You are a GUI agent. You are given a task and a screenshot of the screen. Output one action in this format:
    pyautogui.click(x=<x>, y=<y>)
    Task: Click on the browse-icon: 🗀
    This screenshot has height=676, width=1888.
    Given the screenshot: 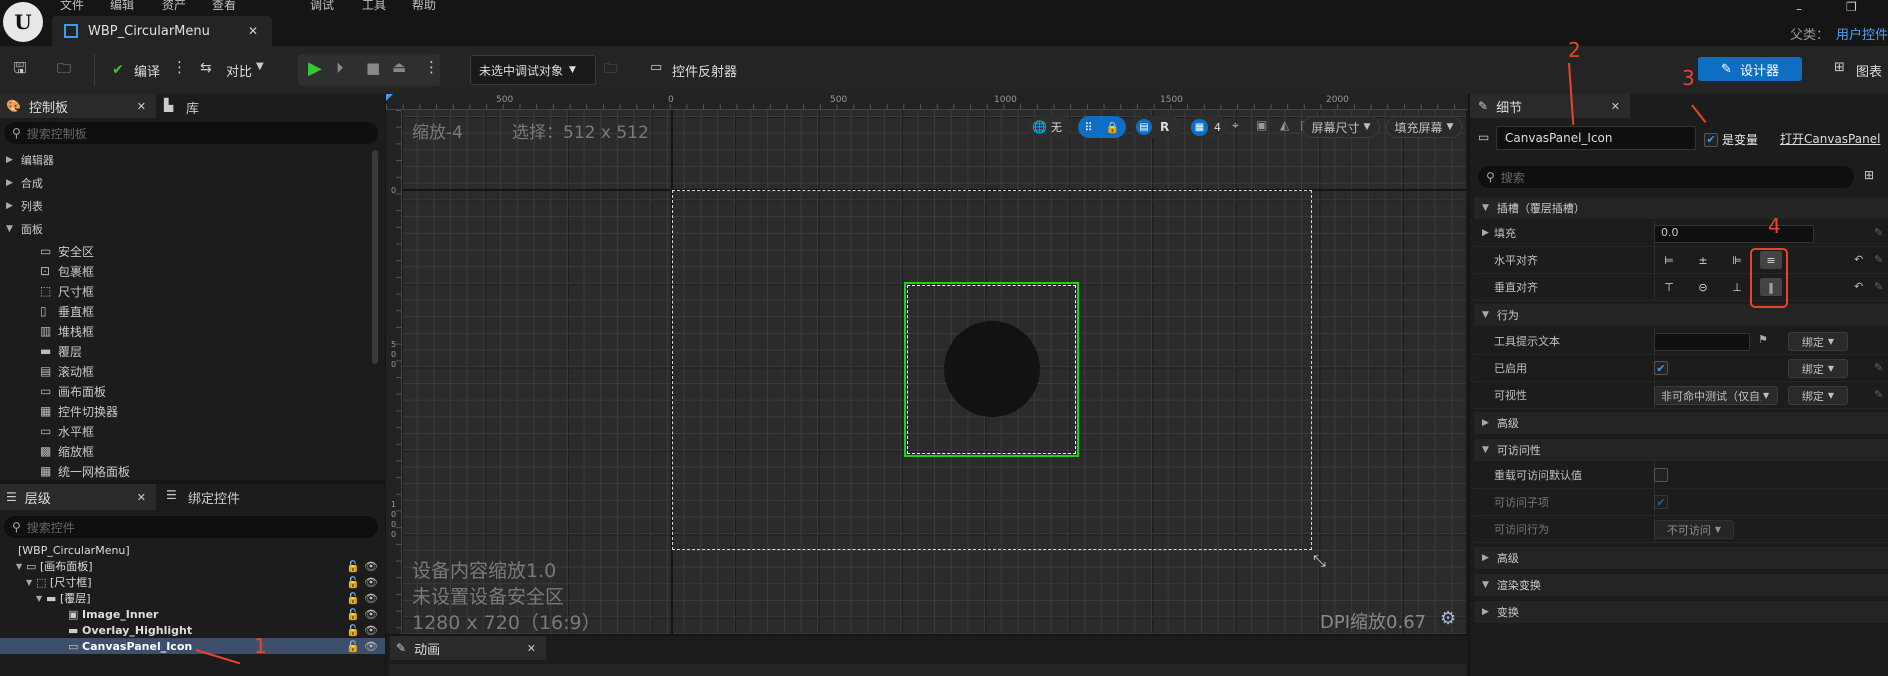 What is the action you would take?
    pyautogui.click(x=64, y=70)
    